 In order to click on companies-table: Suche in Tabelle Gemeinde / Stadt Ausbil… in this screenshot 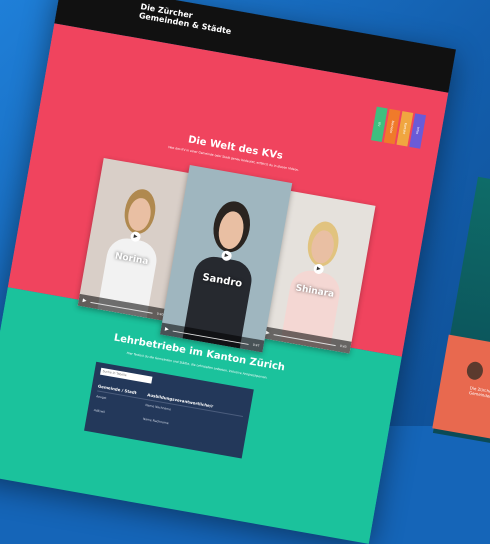, I will do `click(169, 410)`.